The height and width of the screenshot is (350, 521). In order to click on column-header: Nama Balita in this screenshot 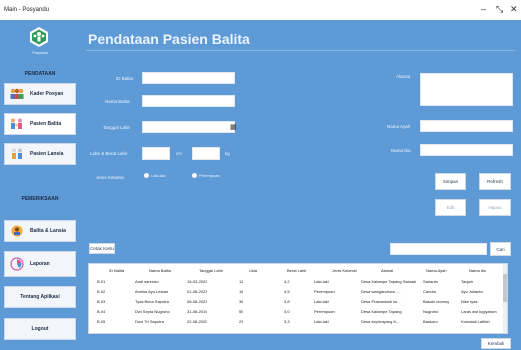, I will do `click(160, 270)`.